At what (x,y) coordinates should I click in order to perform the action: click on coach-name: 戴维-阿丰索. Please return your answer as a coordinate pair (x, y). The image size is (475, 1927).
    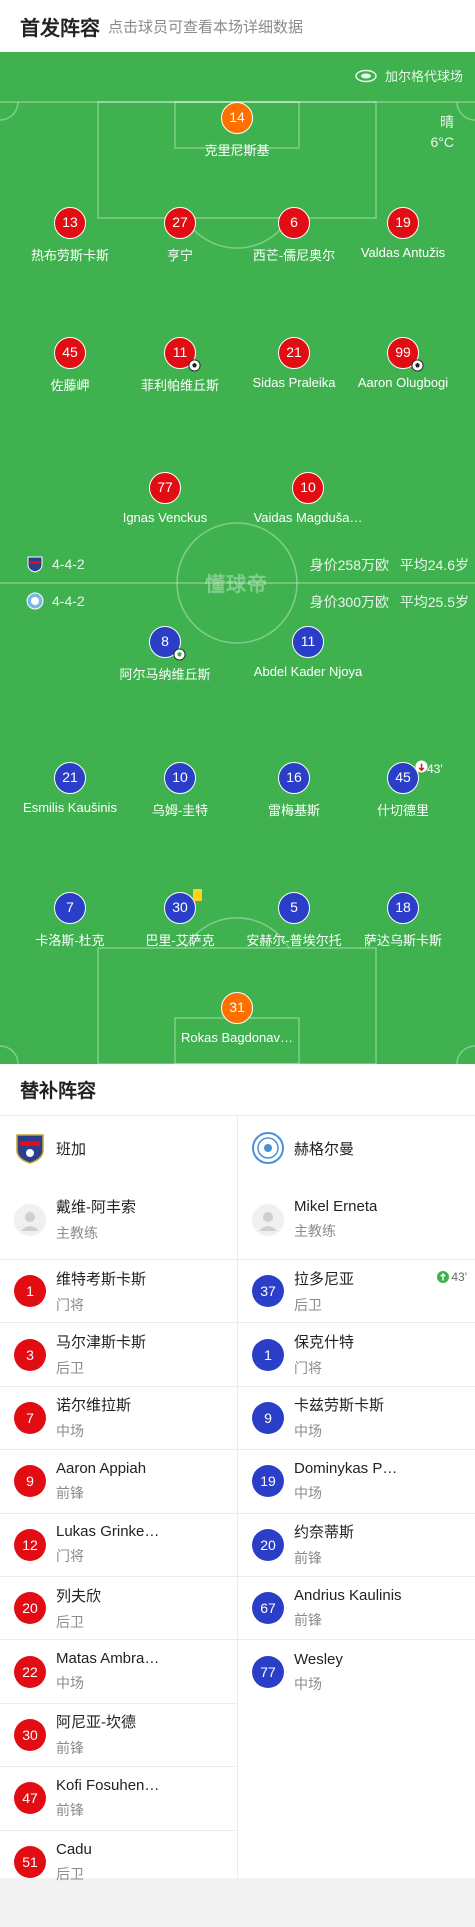
    Looking at the image, I should click on (96, 1207).